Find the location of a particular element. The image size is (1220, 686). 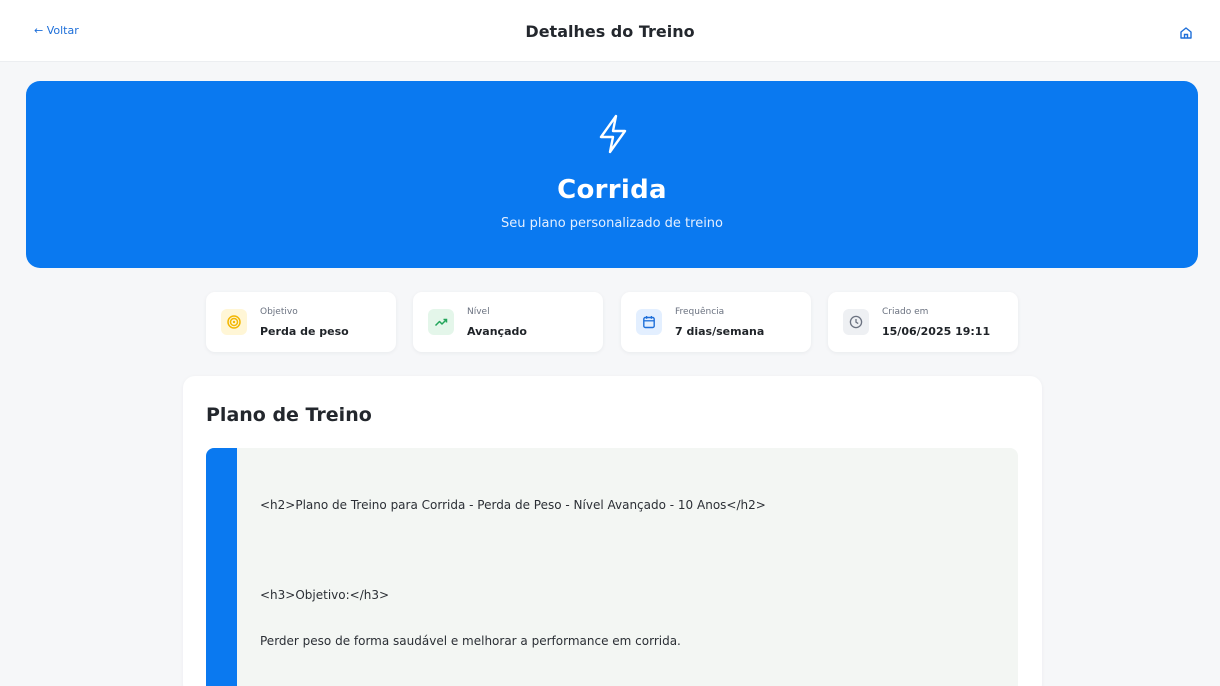

calendar-icon is located at coordinates (649, 322).